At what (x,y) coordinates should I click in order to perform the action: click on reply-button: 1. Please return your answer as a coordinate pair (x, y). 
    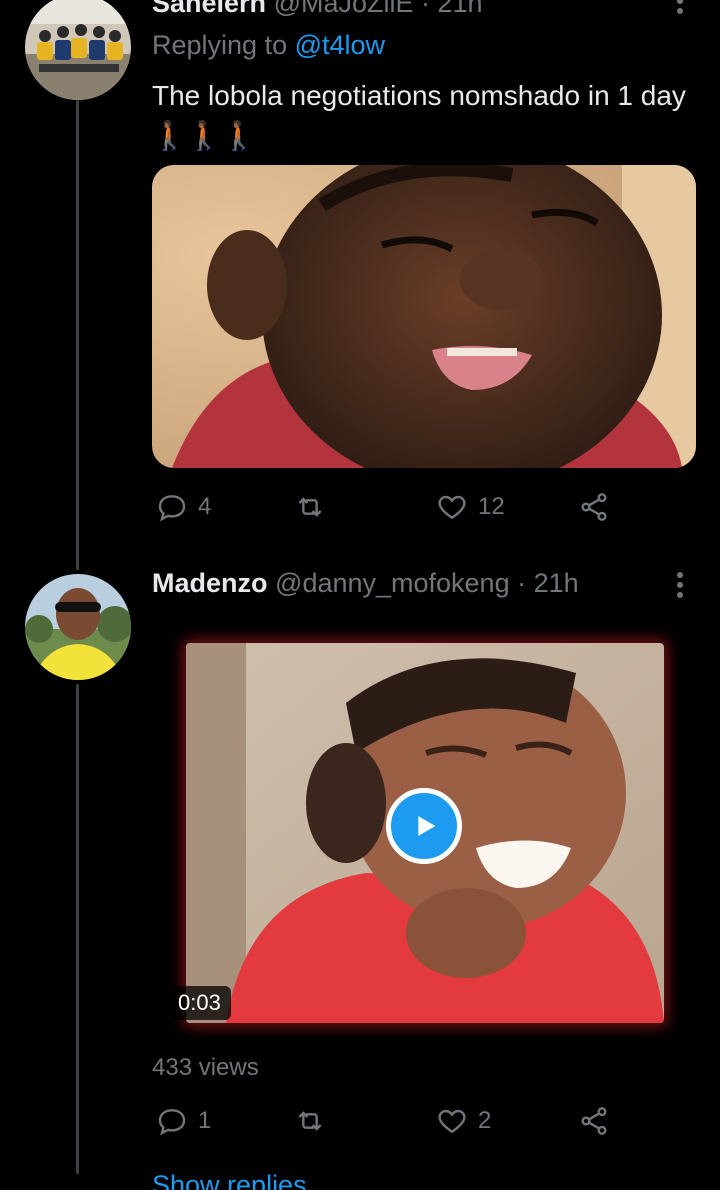
    Looking at the image, I should click on (183, 1121).